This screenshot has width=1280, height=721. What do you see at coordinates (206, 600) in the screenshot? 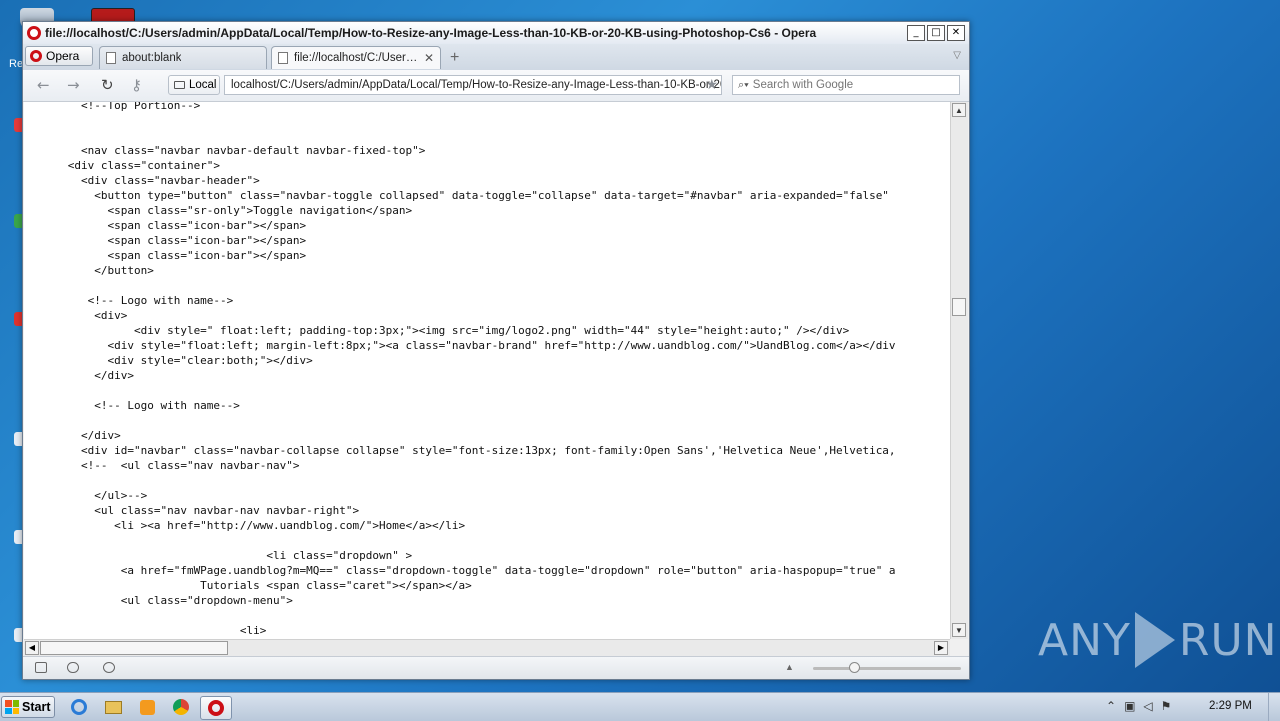
I see `code-line: <ul class="dropdown-menu">` at bounding box center [206, 600].